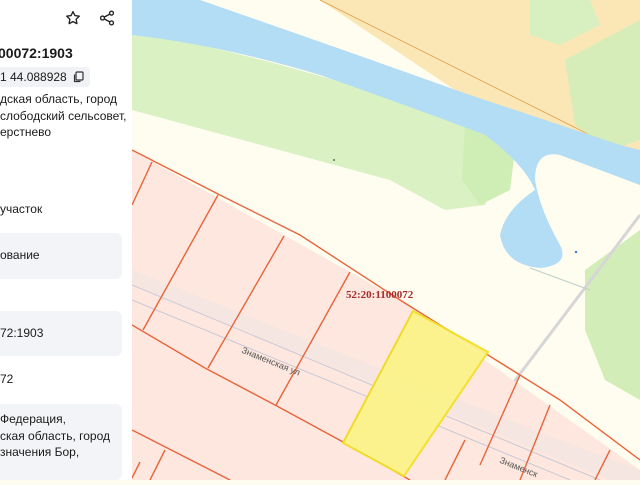 Image resolution: width=640 pixels, height=485 pixels. Describe the element at coordinates (61, 256) in the screenshot. I see `usage-card: ование` at that location.